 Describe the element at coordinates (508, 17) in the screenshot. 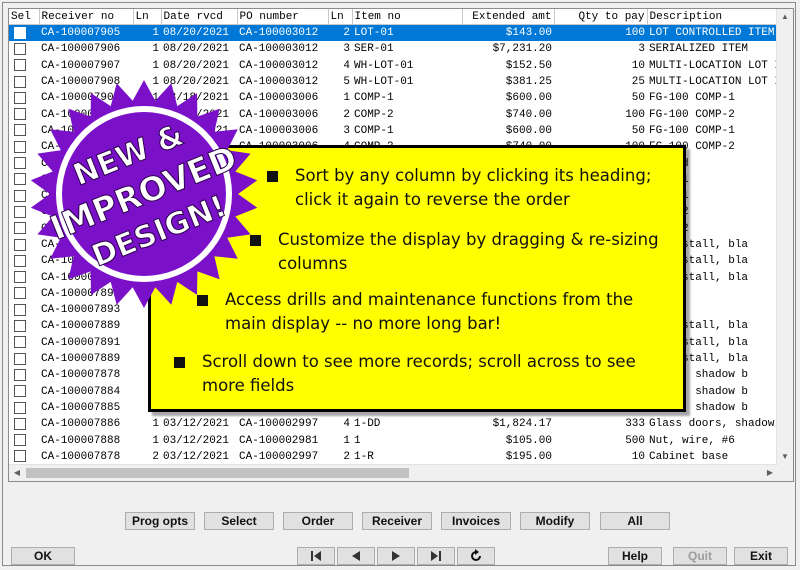

I see `column-header: Extended amt` at that location.